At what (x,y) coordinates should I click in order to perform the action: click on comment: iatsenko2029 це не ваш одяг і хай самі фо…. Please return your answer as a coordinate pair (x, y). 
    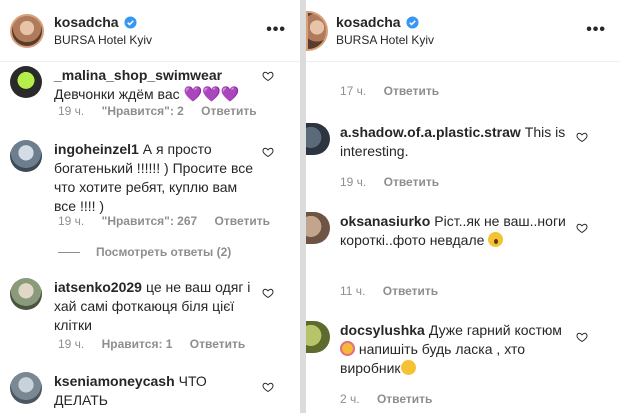
    Looking at the image, I should click on (135, 306).